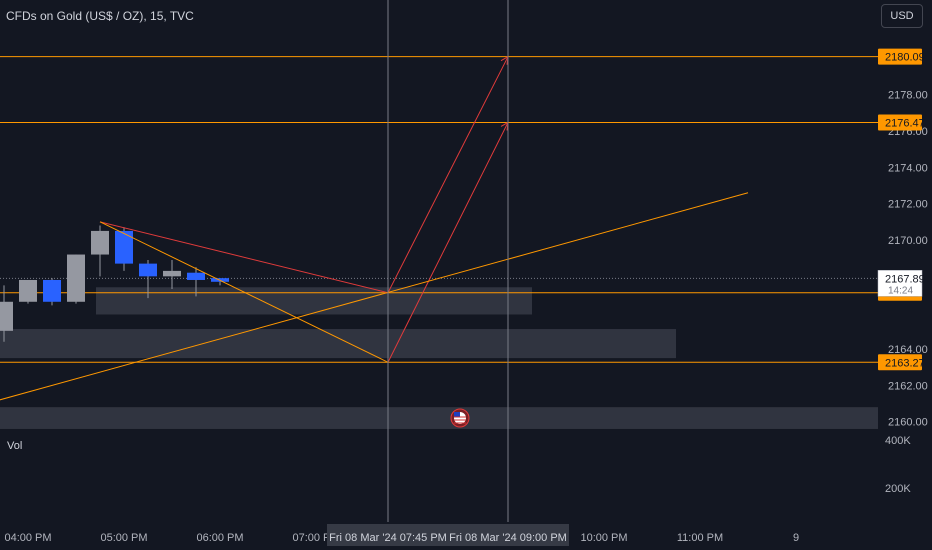 The height and width of the screenshot is (550, 932). Describe the element at coordinates (796, 538) in the screenshot. I see `time-tick-label: 9` at that location.